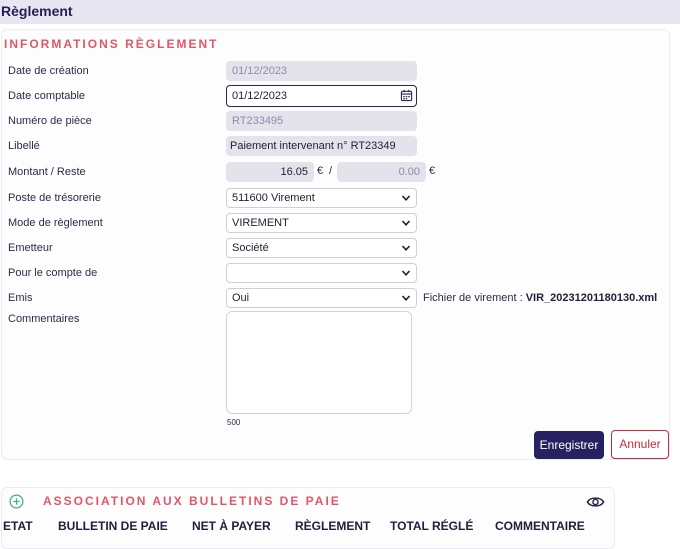 The width and height of the screenshot is (680, 549). Describe the element at coordinates (50, 121) in the screenshot. I see `label-numero-piece: Numéro de pièce` at that location.